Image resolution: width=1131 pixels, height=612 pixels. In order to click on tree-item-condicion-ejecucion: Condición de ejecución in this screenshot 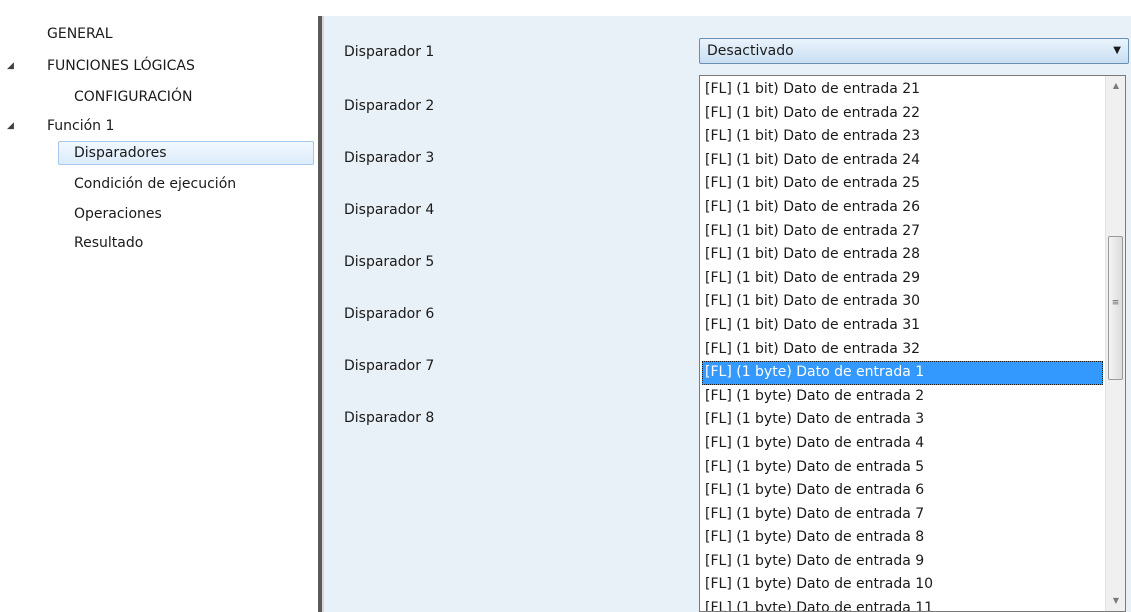, I will do `click(155, 184)`.